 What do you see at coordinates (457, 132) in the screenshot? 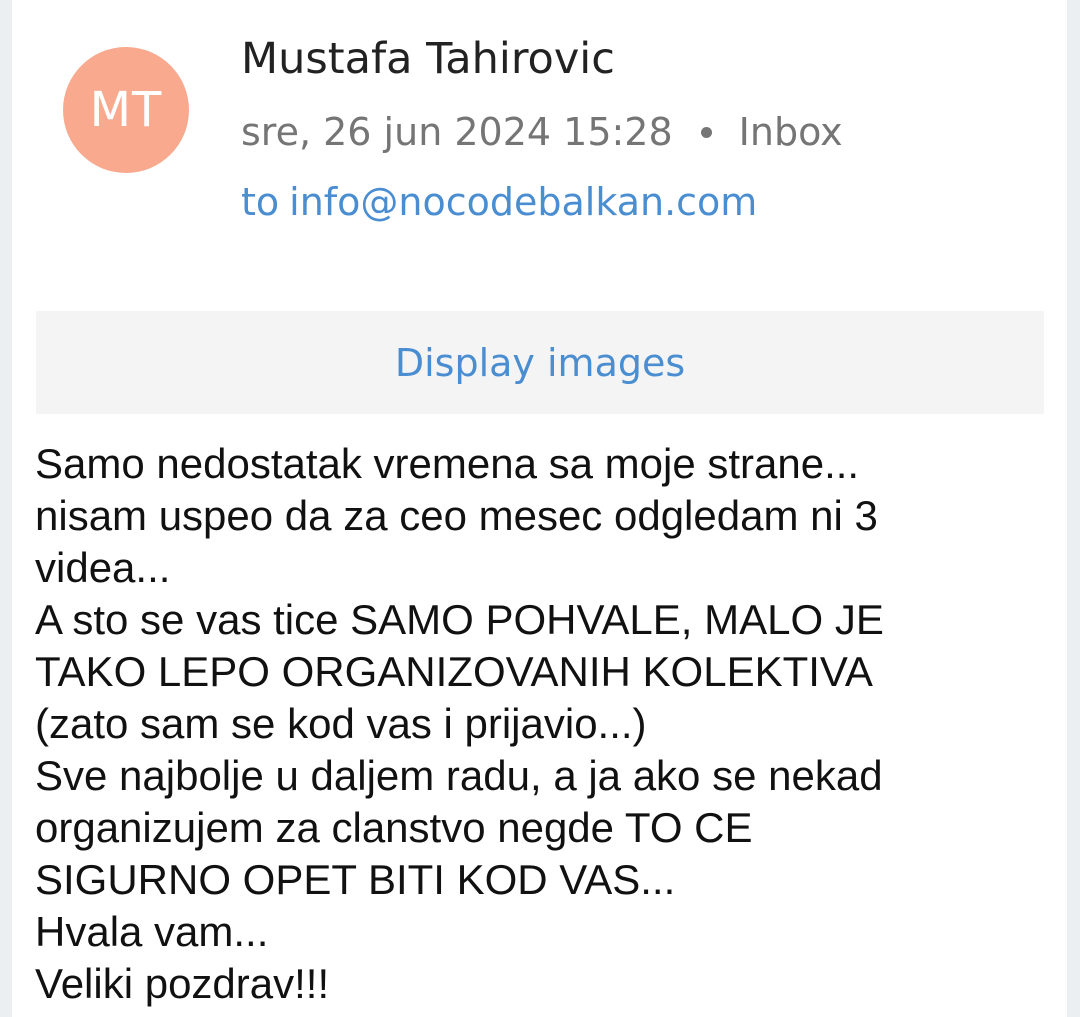
I see `email-date: sre, 26 jun 2024 15:28` at bounding box center [457, 132].